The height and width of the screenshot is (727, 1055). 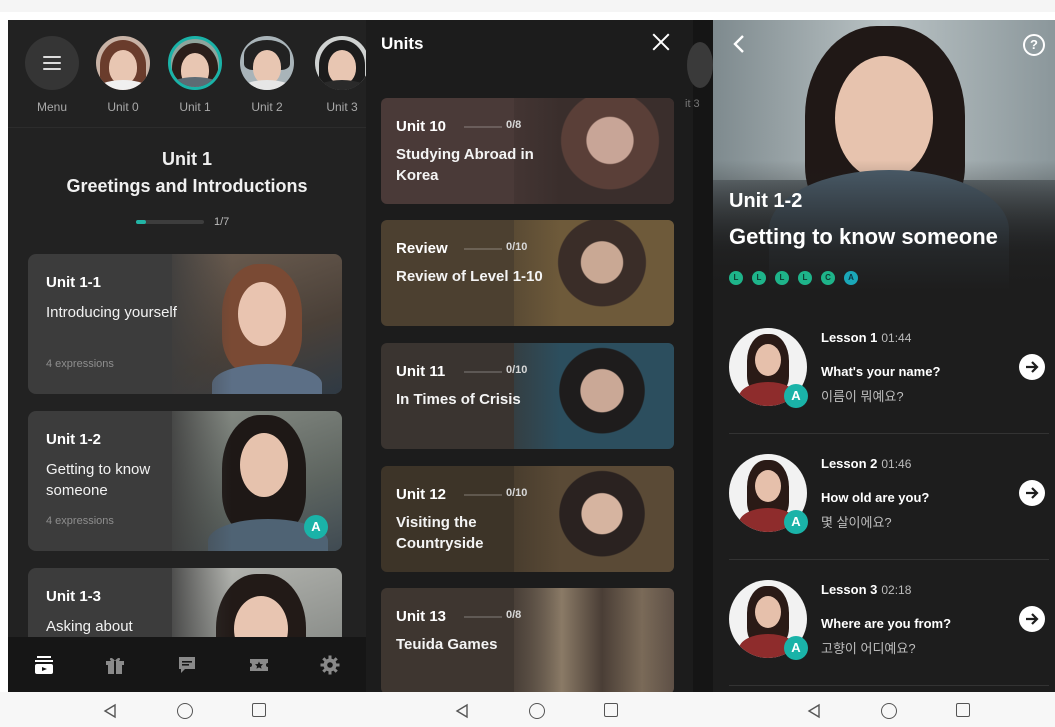 I want to click on unit-title: Visiting the Countryside, so click(x=440, y=533).